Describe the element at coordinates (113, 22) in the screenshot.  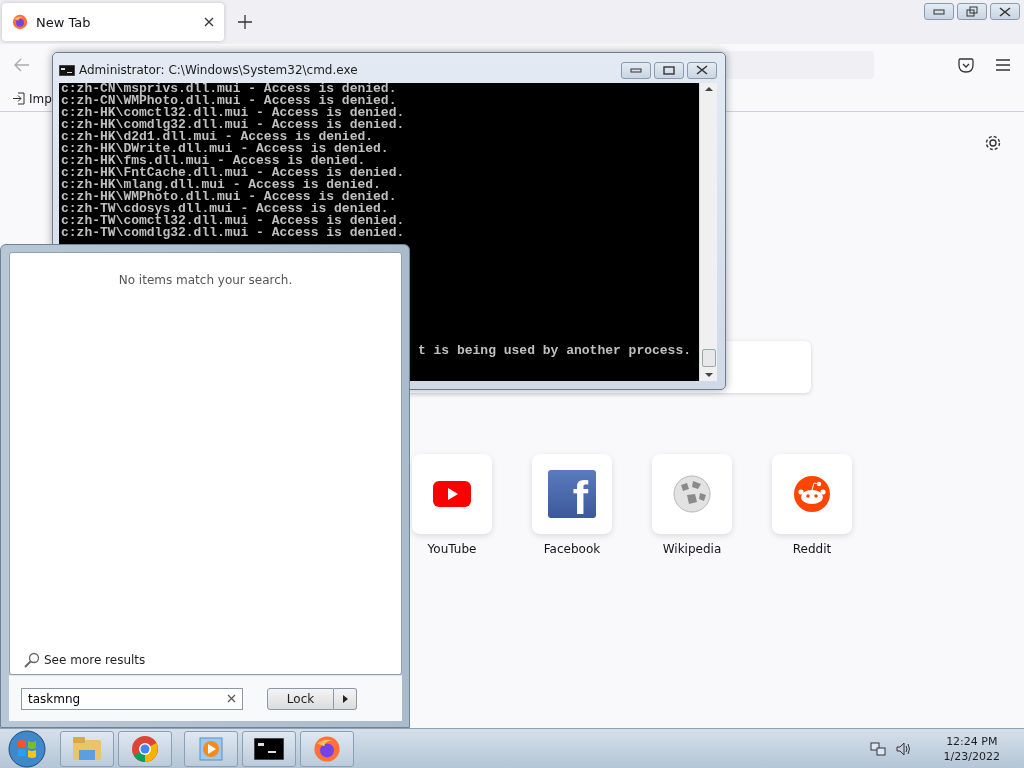
I see `browser-tab: New Tab` at that location.